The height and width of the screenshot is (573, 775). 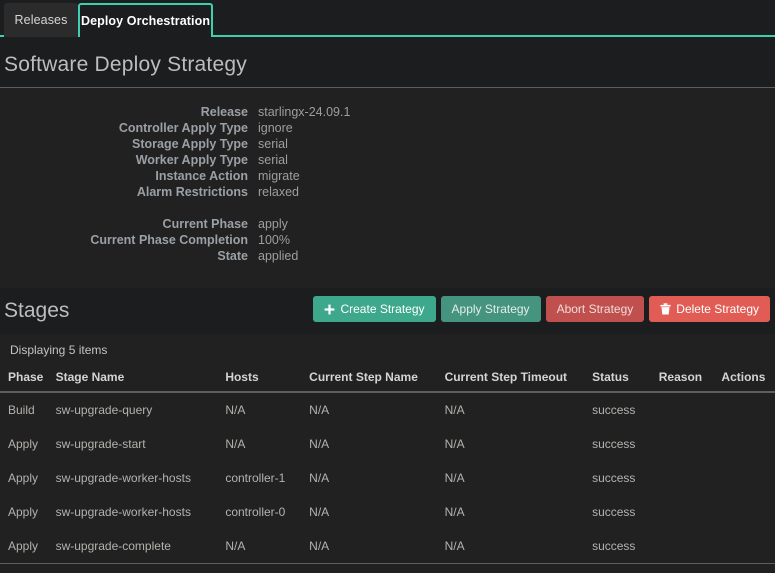 I want to click on cell-stage-name: sw-upgrade-query, so click(x=104, y=410).